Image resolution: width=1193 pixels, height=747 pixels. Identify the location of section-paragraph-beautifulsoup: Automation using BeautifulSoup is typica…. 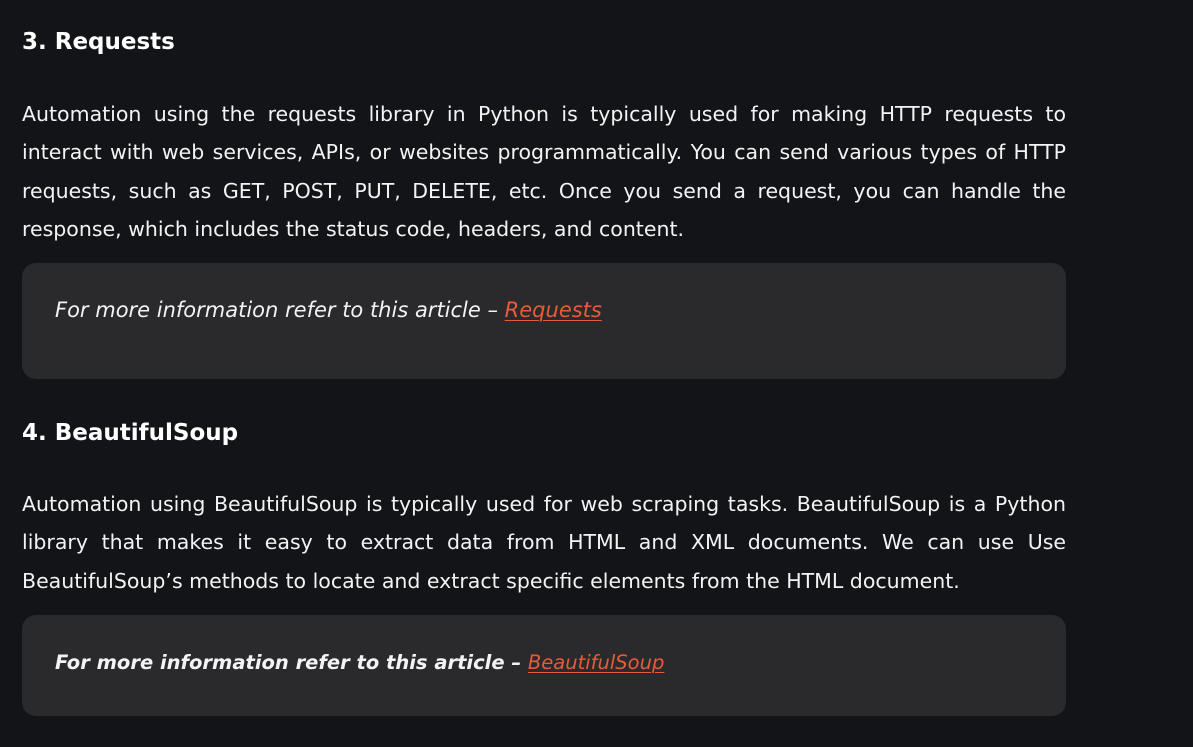
(544, 542).